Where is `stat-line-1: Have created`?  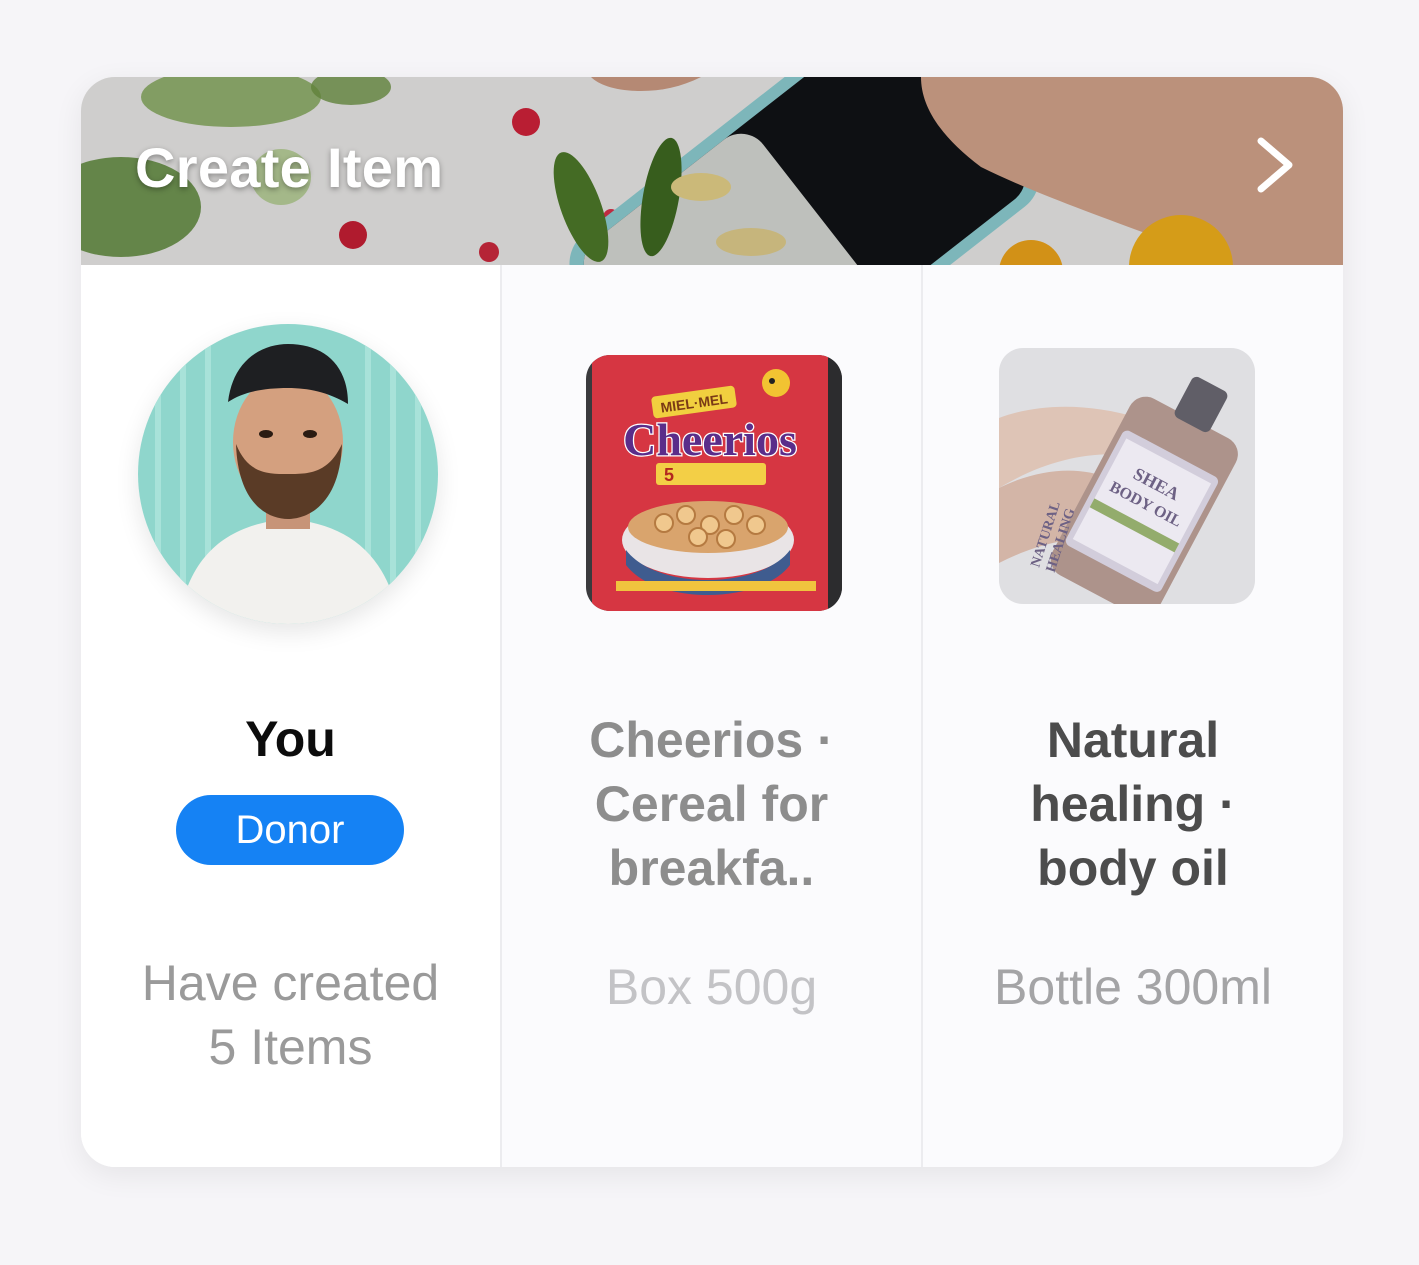
stat-line-1: Have created is located at coordinates (290, 983).